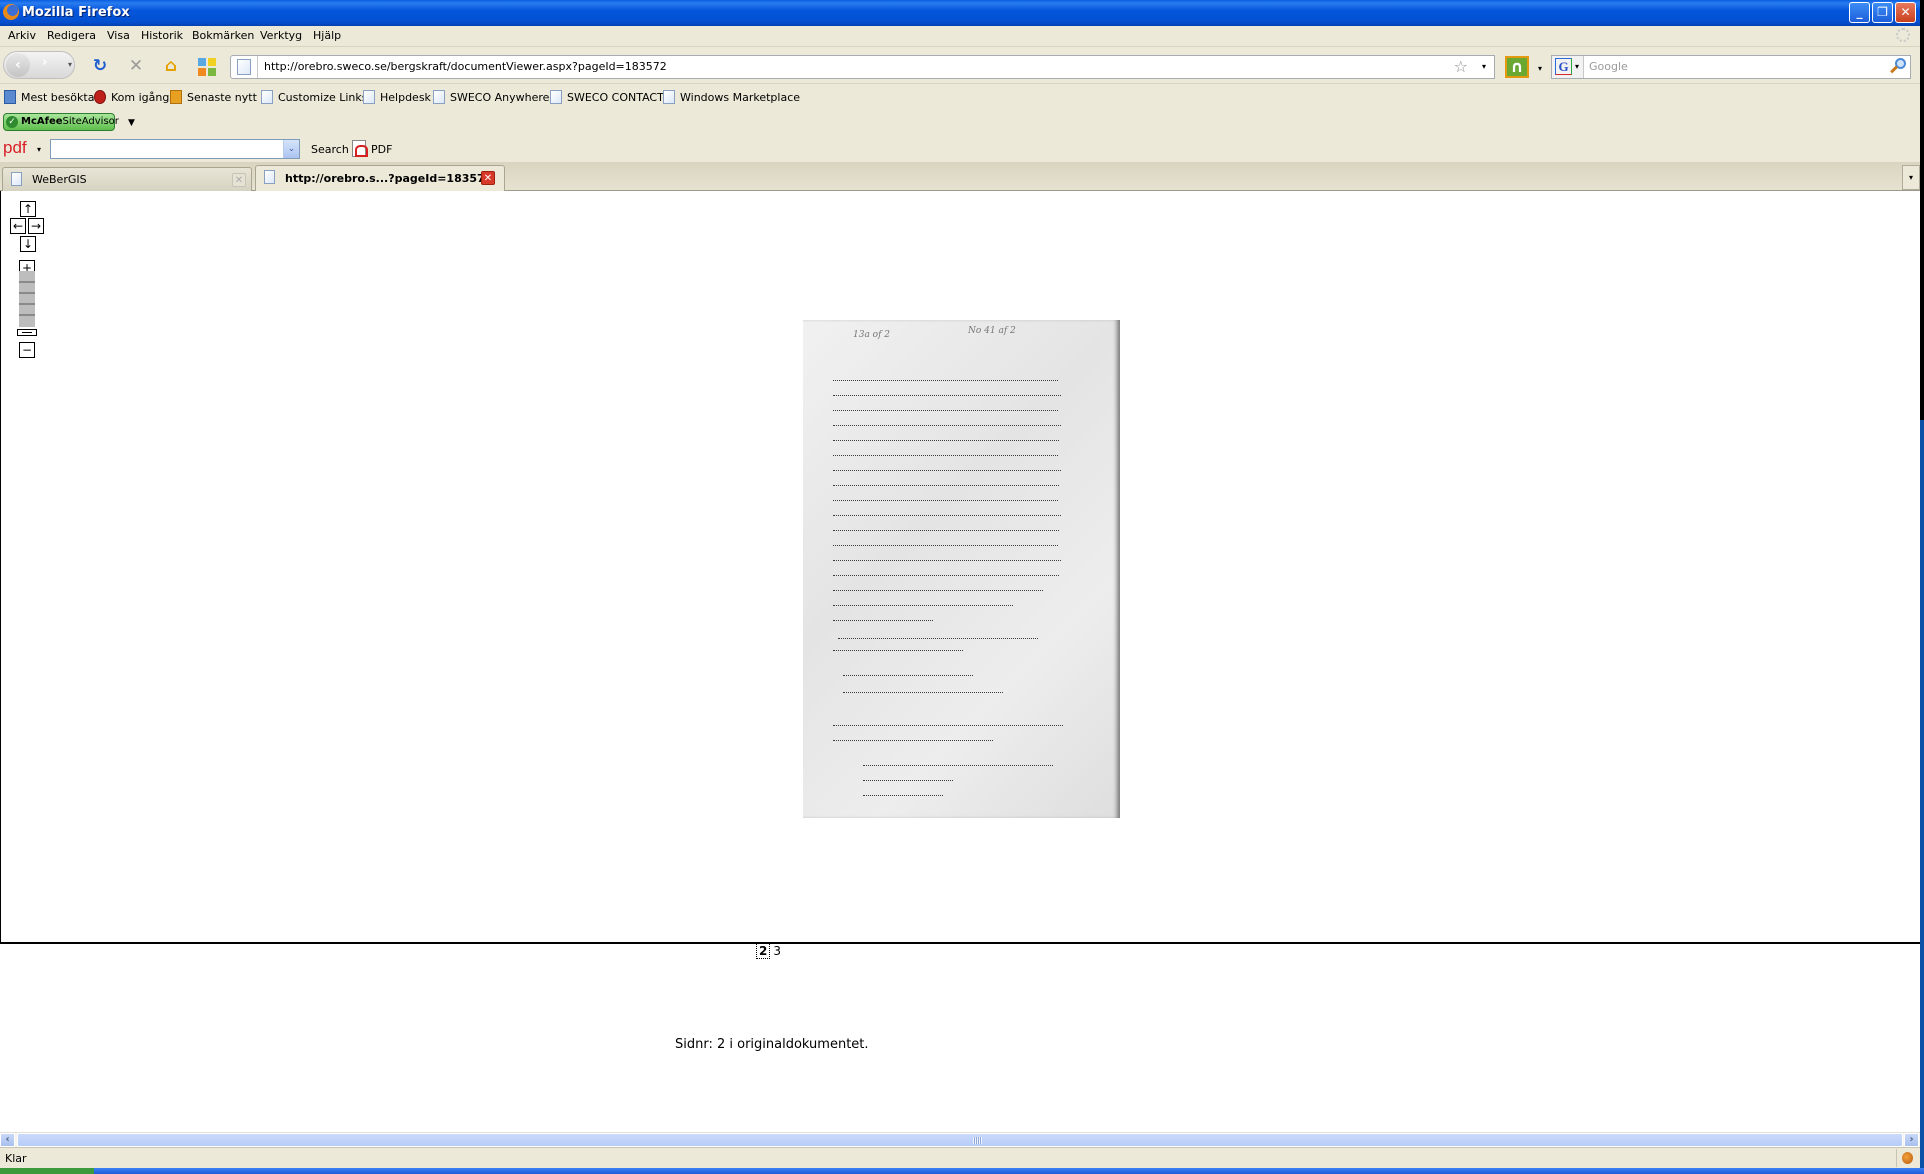 This screenshot has width=1924, height=1174. I want to click on bookmark-mest-besokta: Mest besökta, so click(49, 97).